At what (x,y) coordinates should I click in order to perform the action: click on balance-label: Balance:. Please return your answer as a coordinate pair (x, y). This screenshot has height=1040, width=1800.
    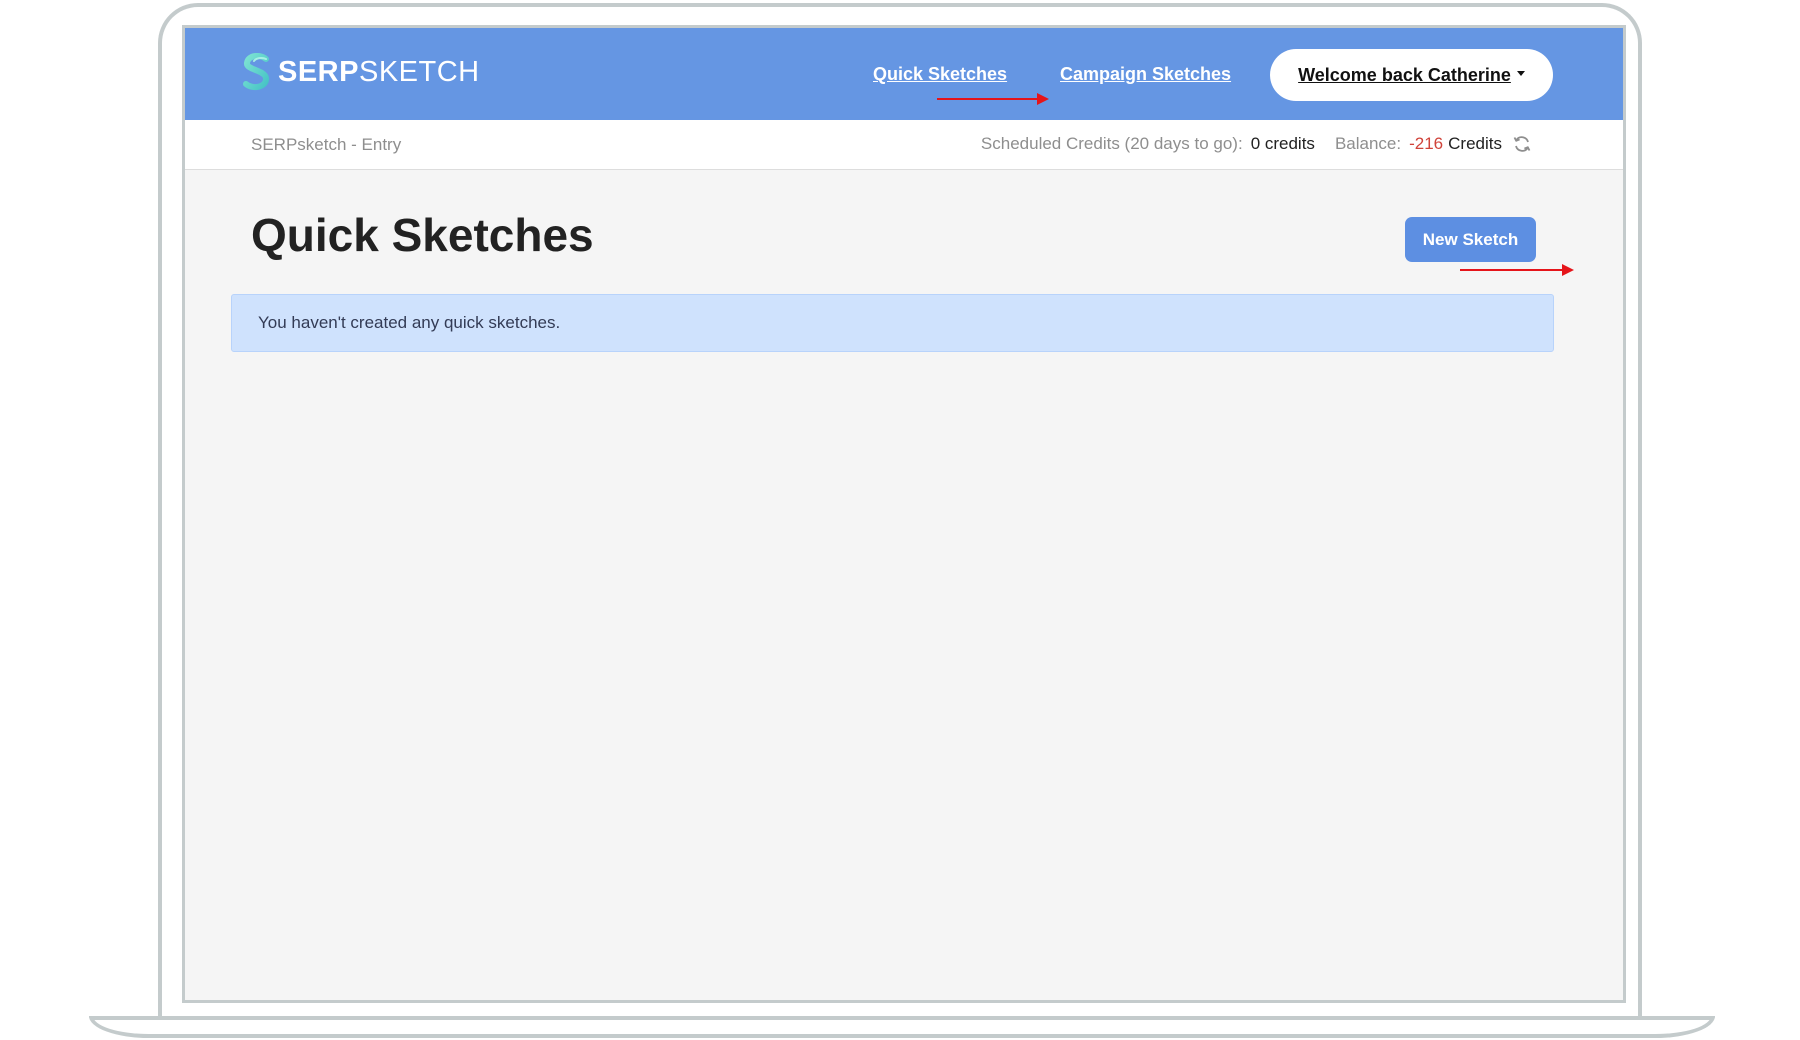
    Looking at the image, I should click on (1368, 143).